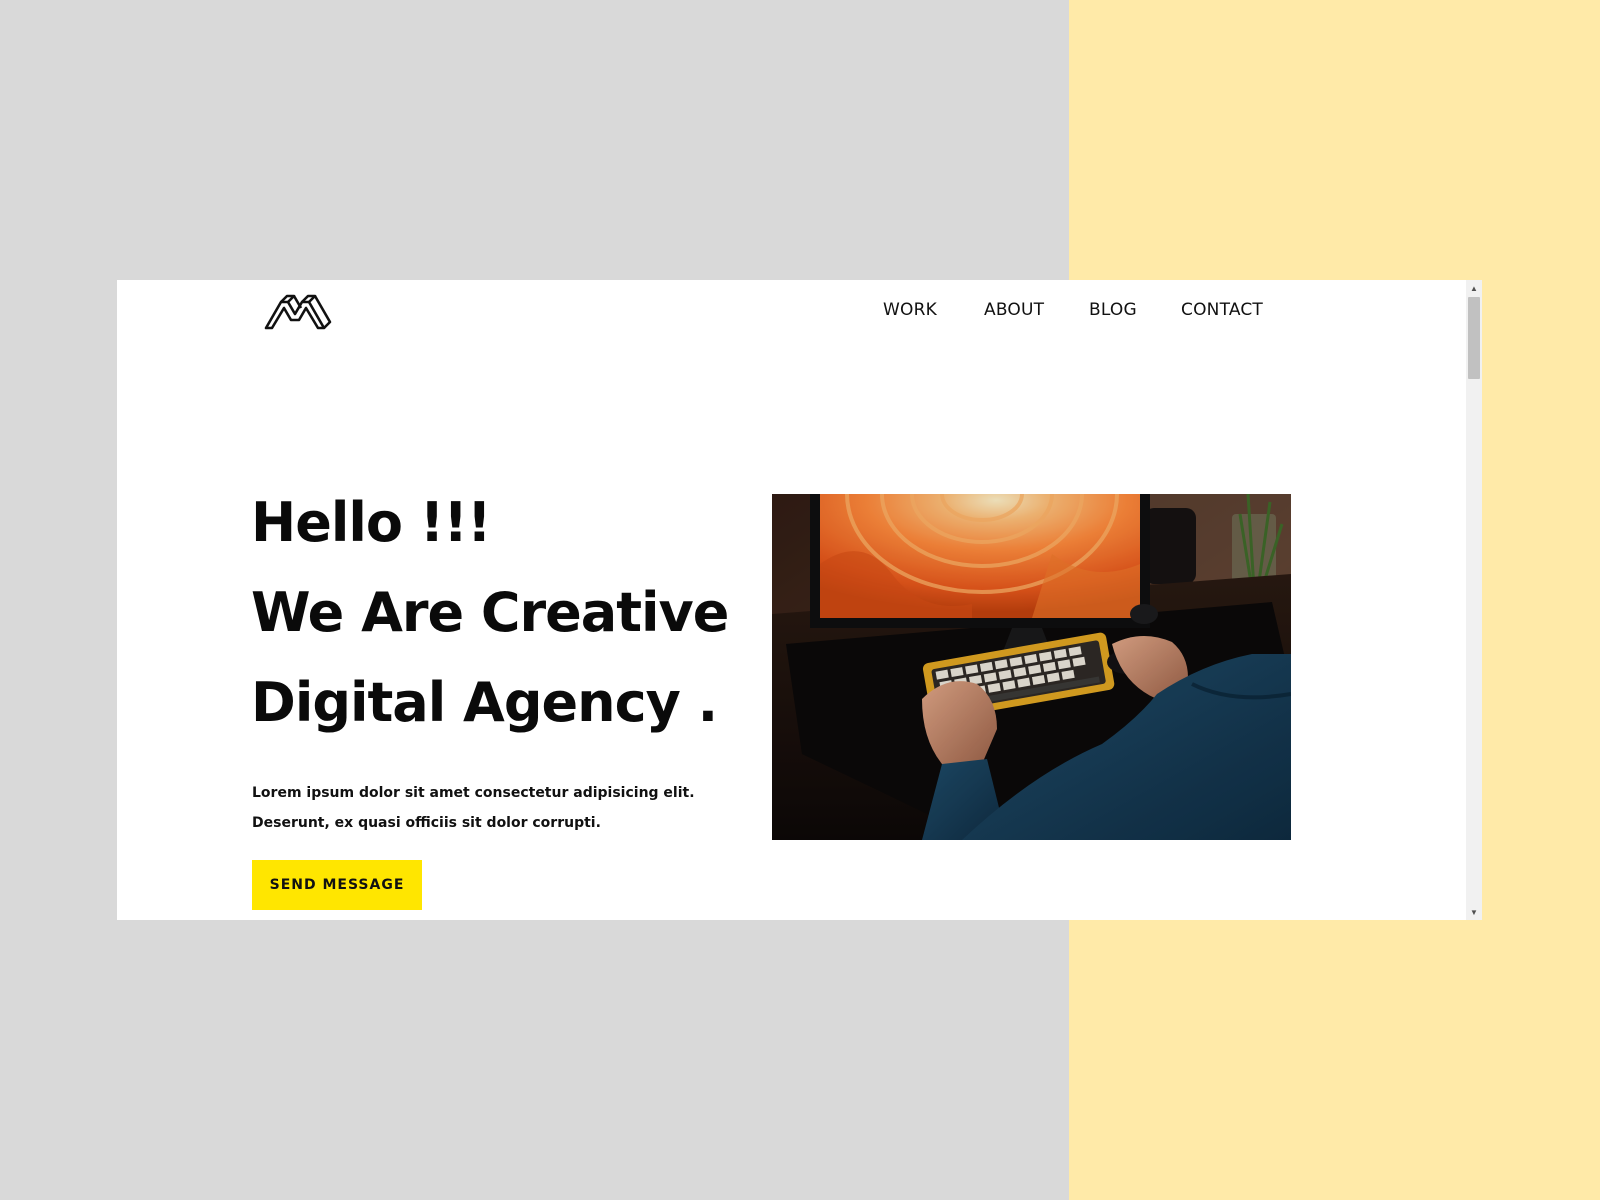 The height and width of the screenshot is (1200, 1600). Describe the element at coordinates (1014, 310) in the screenshot. I see `nav-item-about: ABOUT` at that location.